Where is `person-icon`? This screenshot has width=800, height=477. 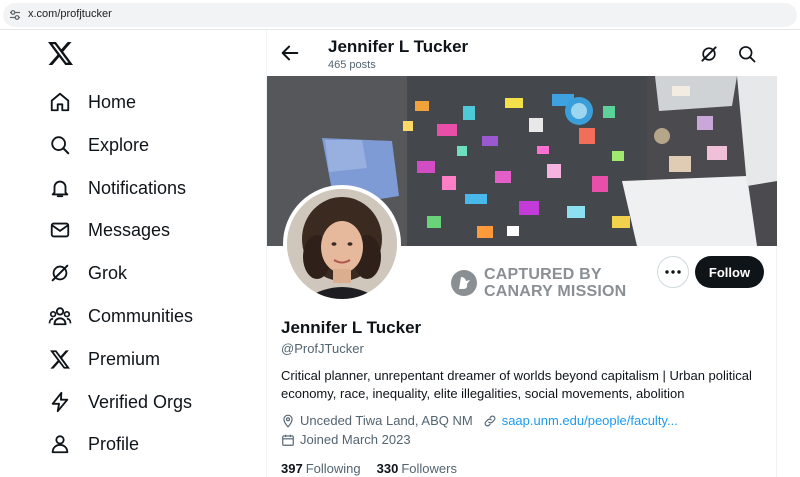
person-icon is located at coordinates (60, 444).